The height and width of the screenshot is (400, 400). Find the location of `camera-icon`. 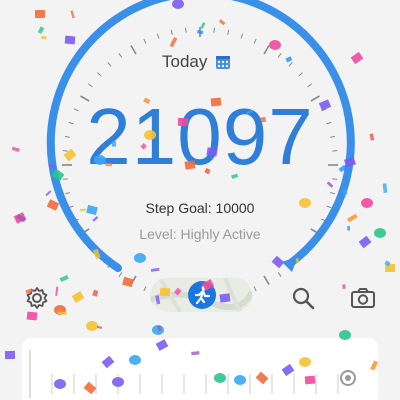

camera-icon is located at coordinates (363, 298).